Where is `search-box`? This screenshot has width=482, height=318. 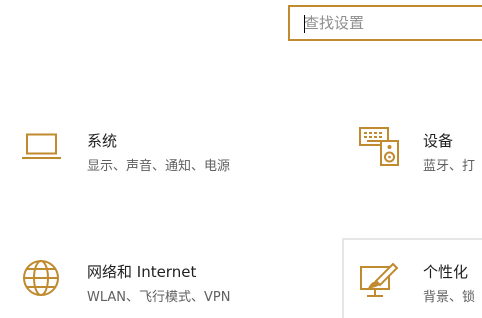
search-box is located at coordinates (385, 23).